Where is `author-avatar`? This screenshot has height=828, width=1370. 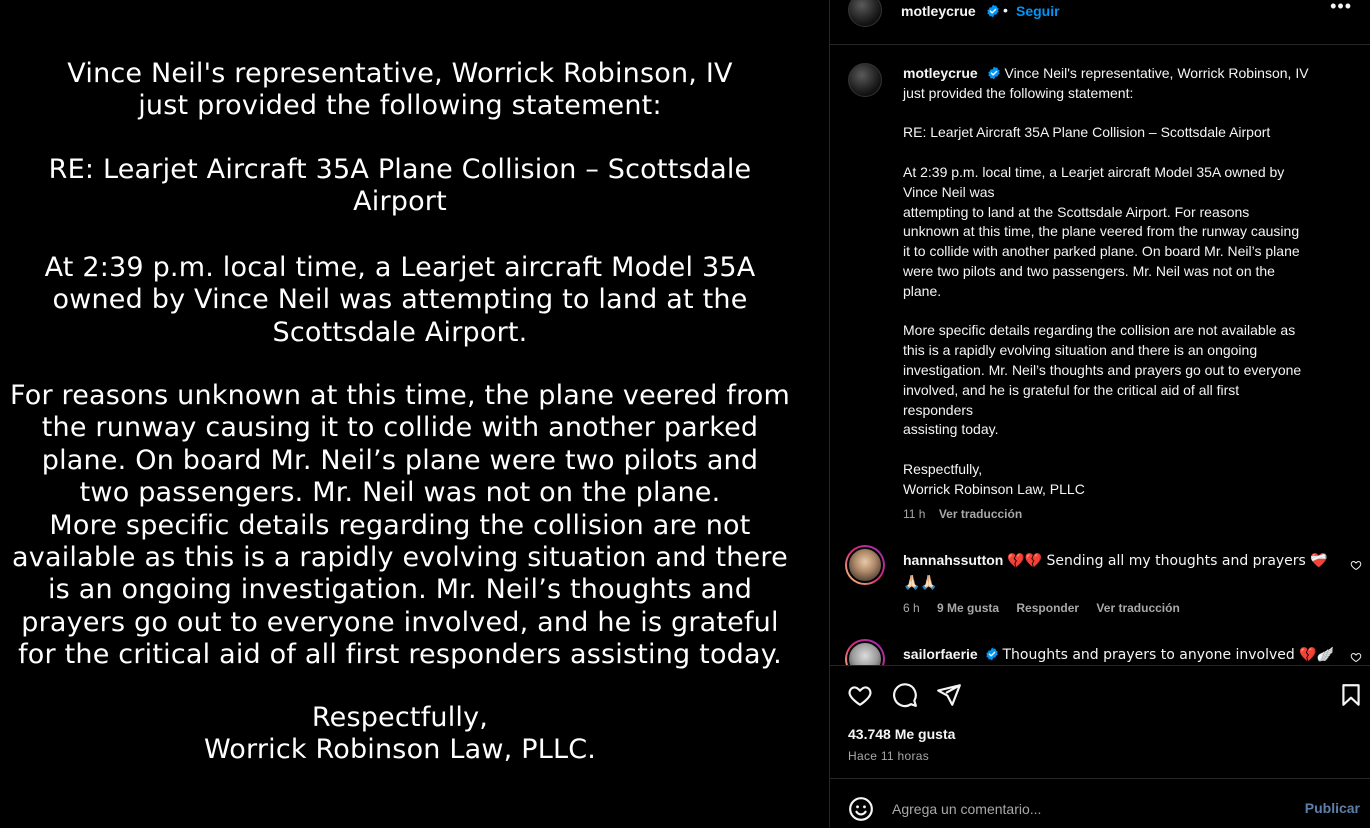 author-avatar is located at coordinates (865, 13).